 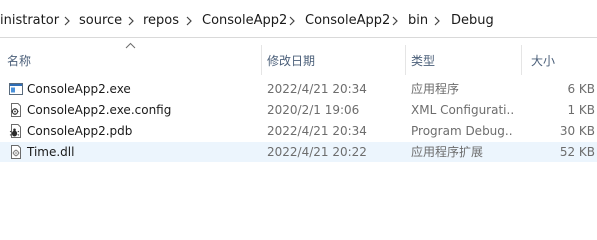 I want to click on file-type: 应用程序扩展, so click(x=447, y=152).